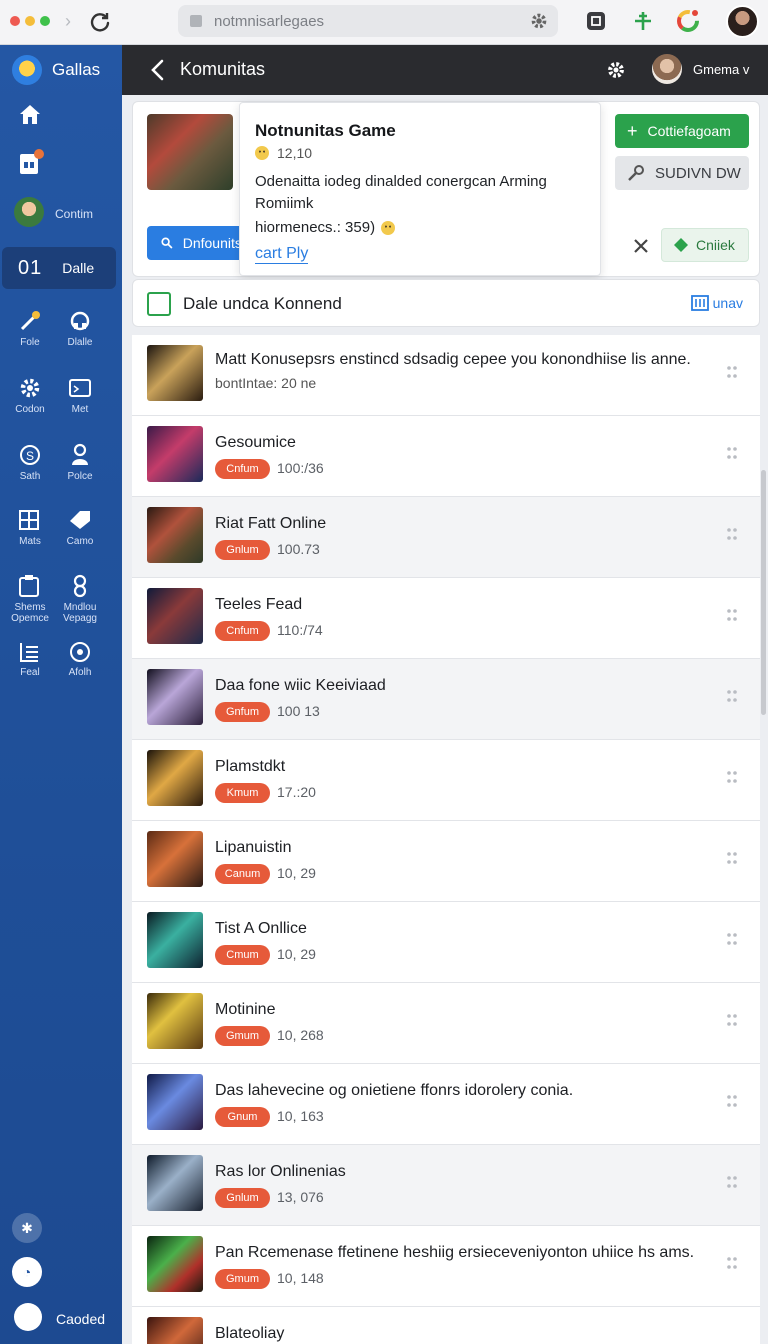 The width and height of the screenshot is (768, 1344). I want to click on list-item: Blateoliay, so click(446, 1325).